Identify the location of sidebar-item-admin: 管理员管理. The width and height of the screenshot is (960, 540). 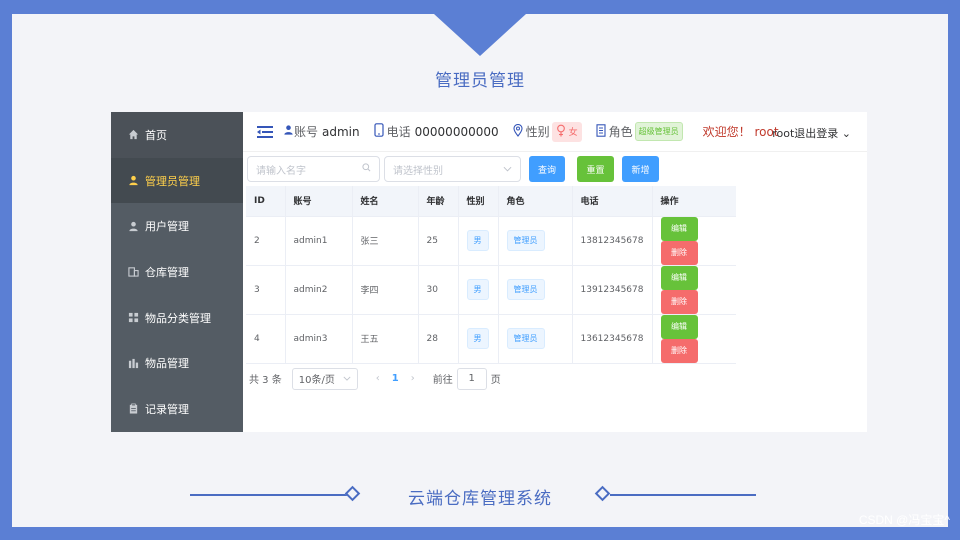
(177, 180).